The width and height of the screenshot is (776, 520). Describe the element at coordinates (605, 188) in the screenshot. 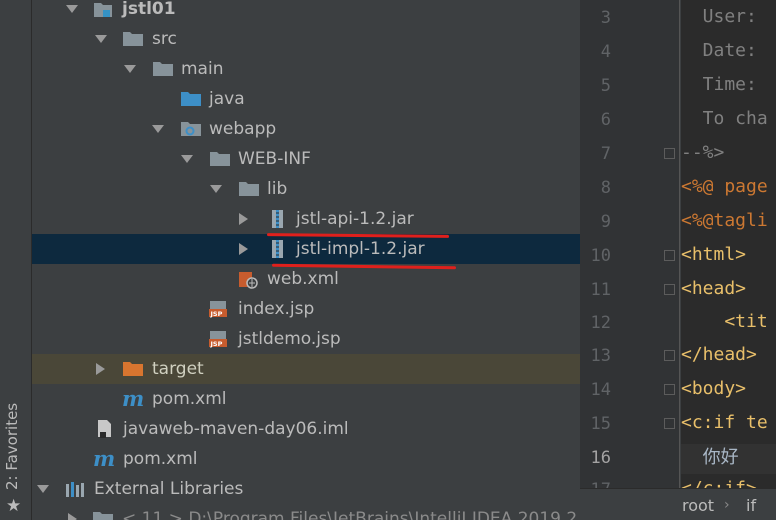

I see `line-number: 8` at that location.